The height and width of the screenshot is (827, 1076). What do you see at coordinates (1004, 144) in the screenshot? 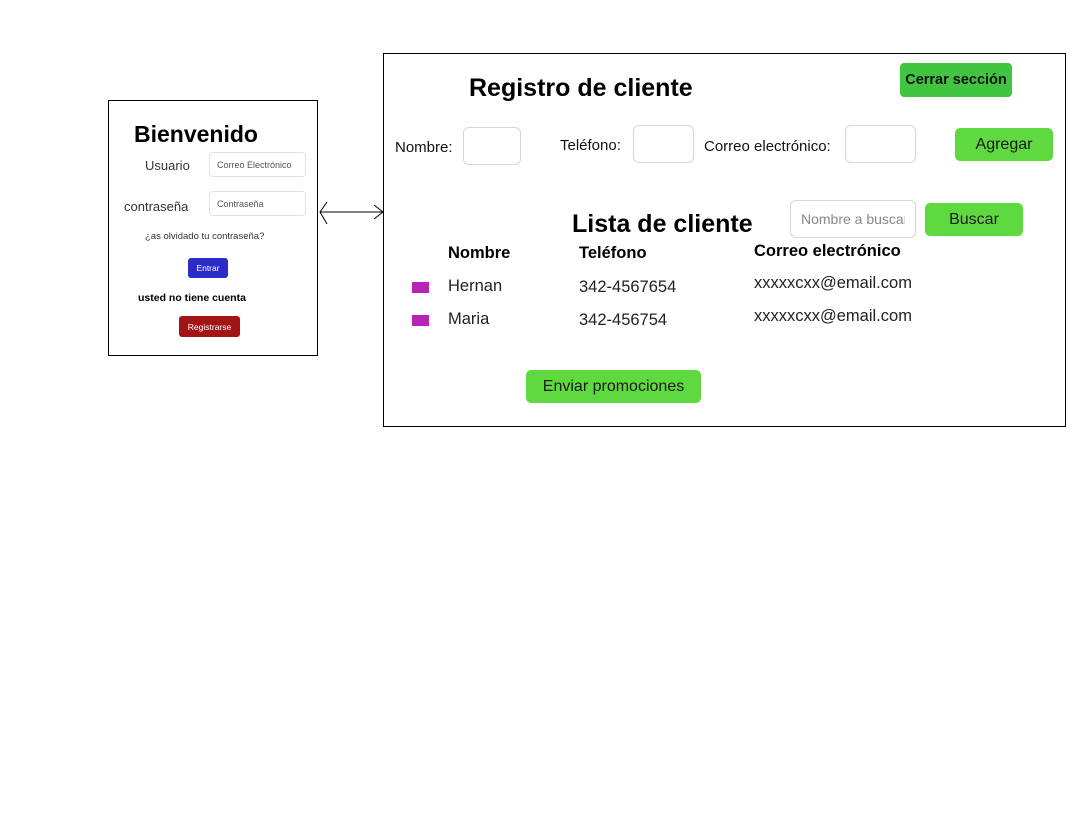
I see `add-button: Agregar` at bounding box center [1004, 144].